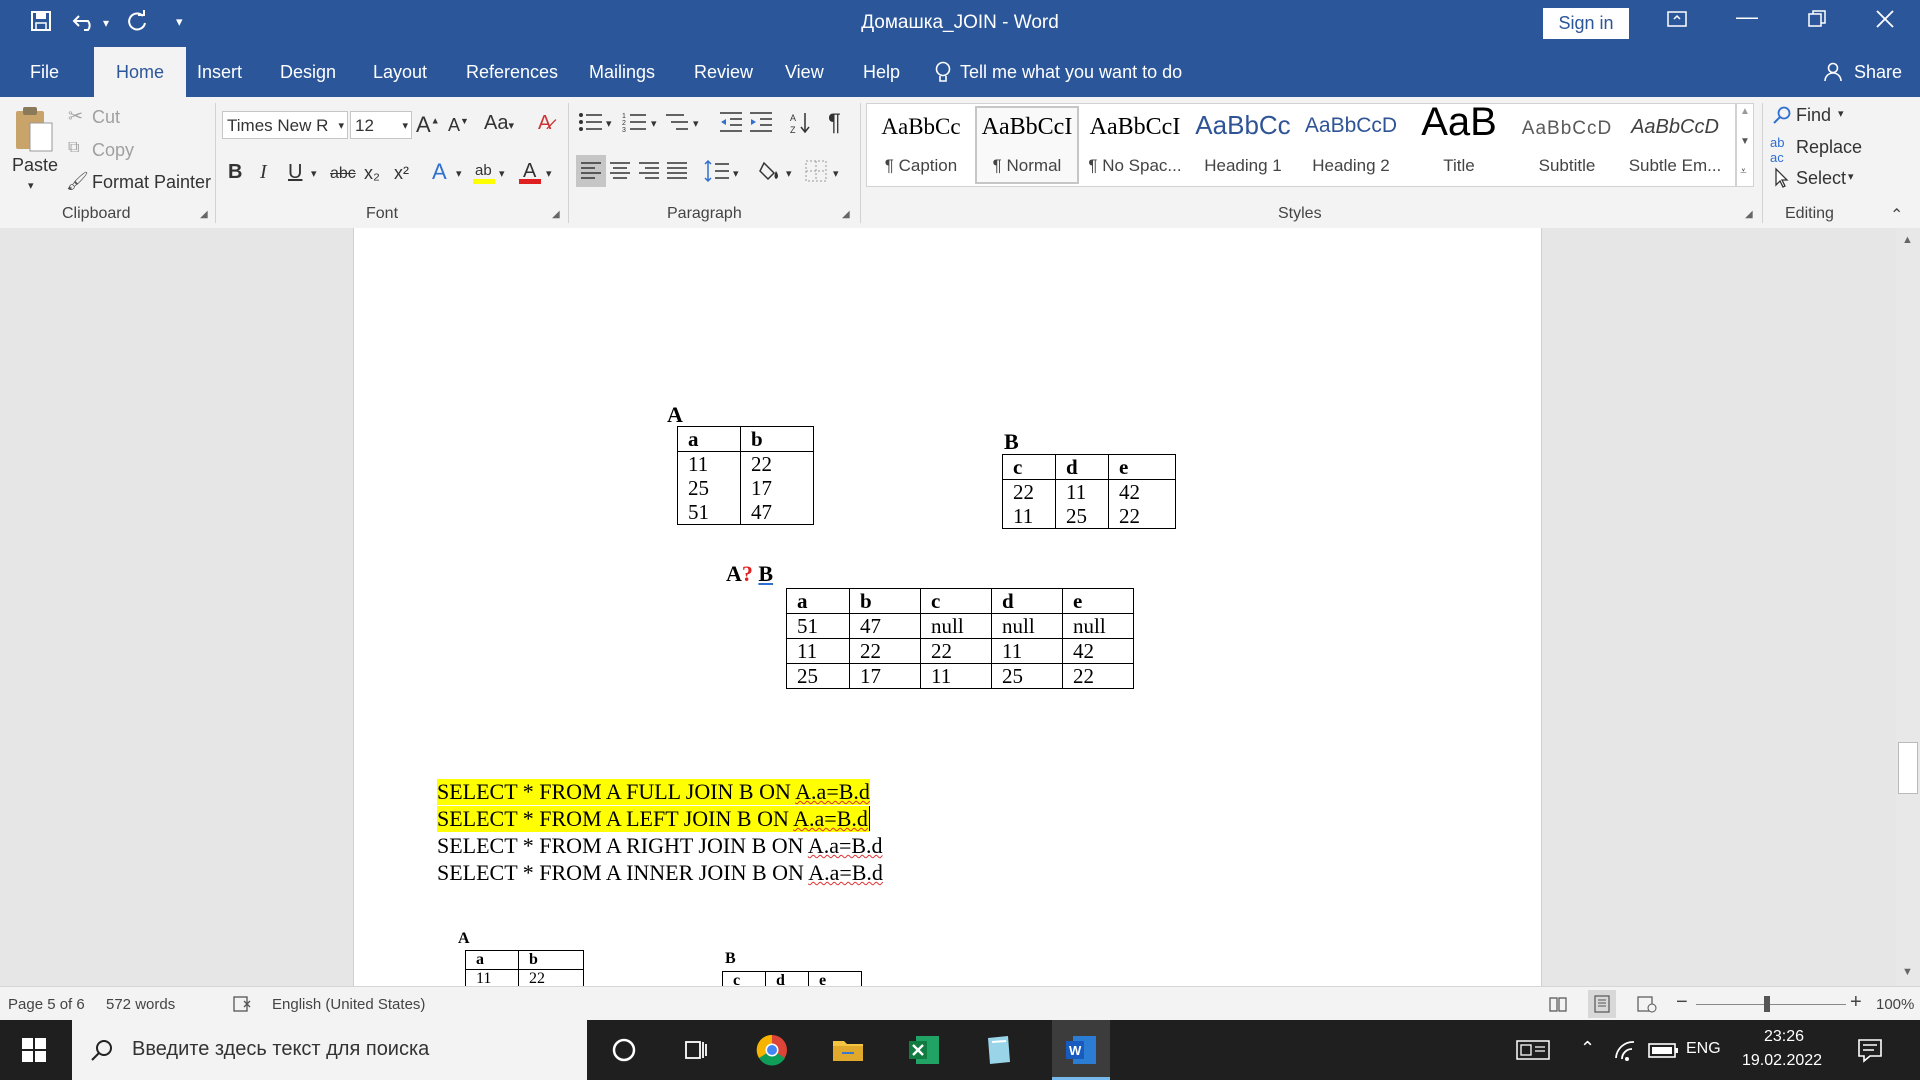 The image size is (1920, 1080). Describe the element at coordinates (1870, 1050) in the screenshot. I see `notifications-icon` at that location.